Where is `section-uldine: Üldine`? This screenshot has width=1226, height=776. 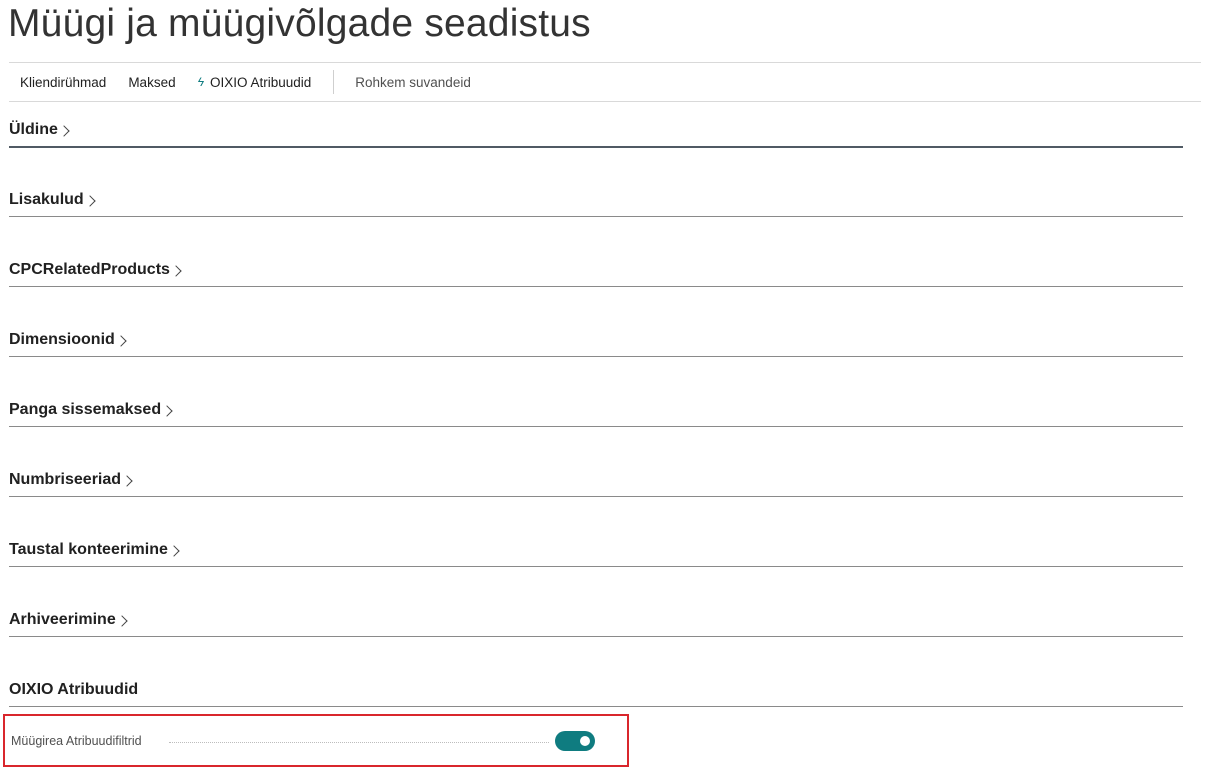
section-uldine: Üldine is located at coordinates (596, 134).